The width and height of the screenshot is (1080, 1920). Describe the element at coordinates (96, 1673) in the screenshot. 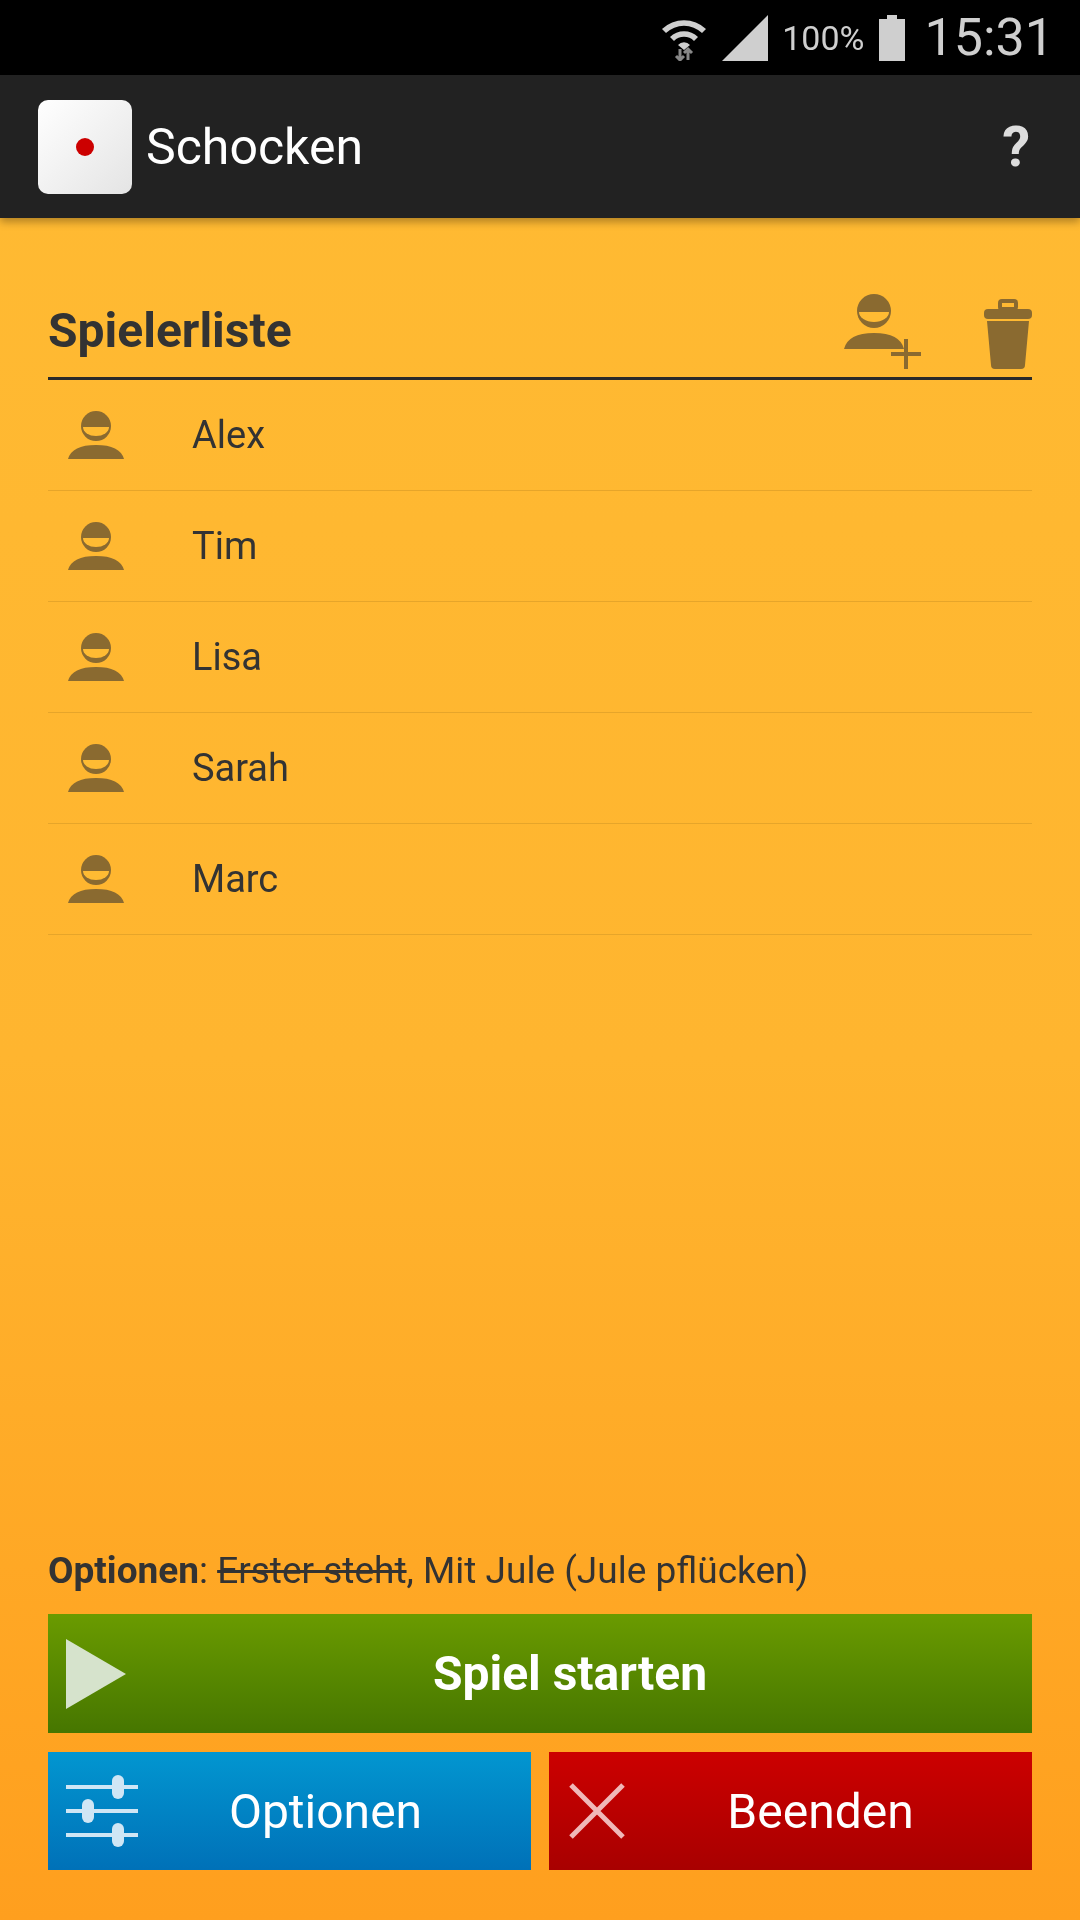

I see `play-icon` at that location.